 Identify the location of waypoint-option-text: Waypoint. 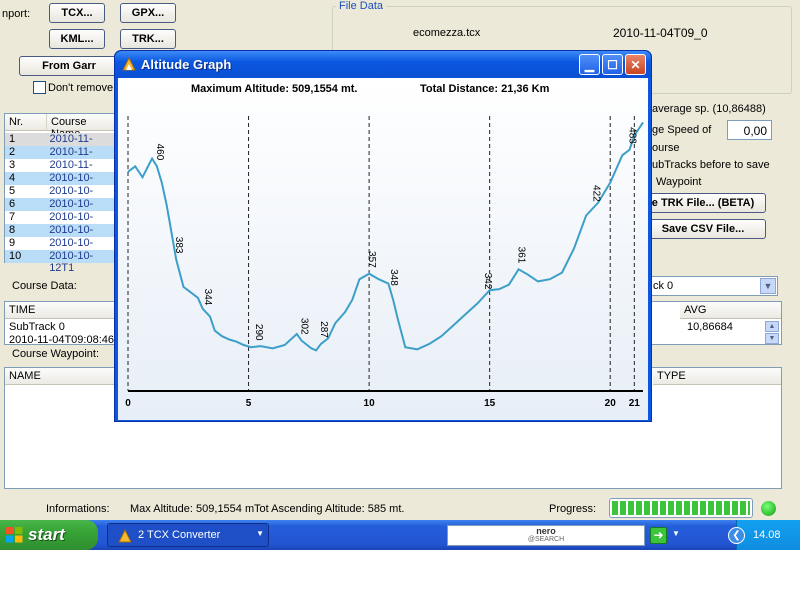
(679, 182).